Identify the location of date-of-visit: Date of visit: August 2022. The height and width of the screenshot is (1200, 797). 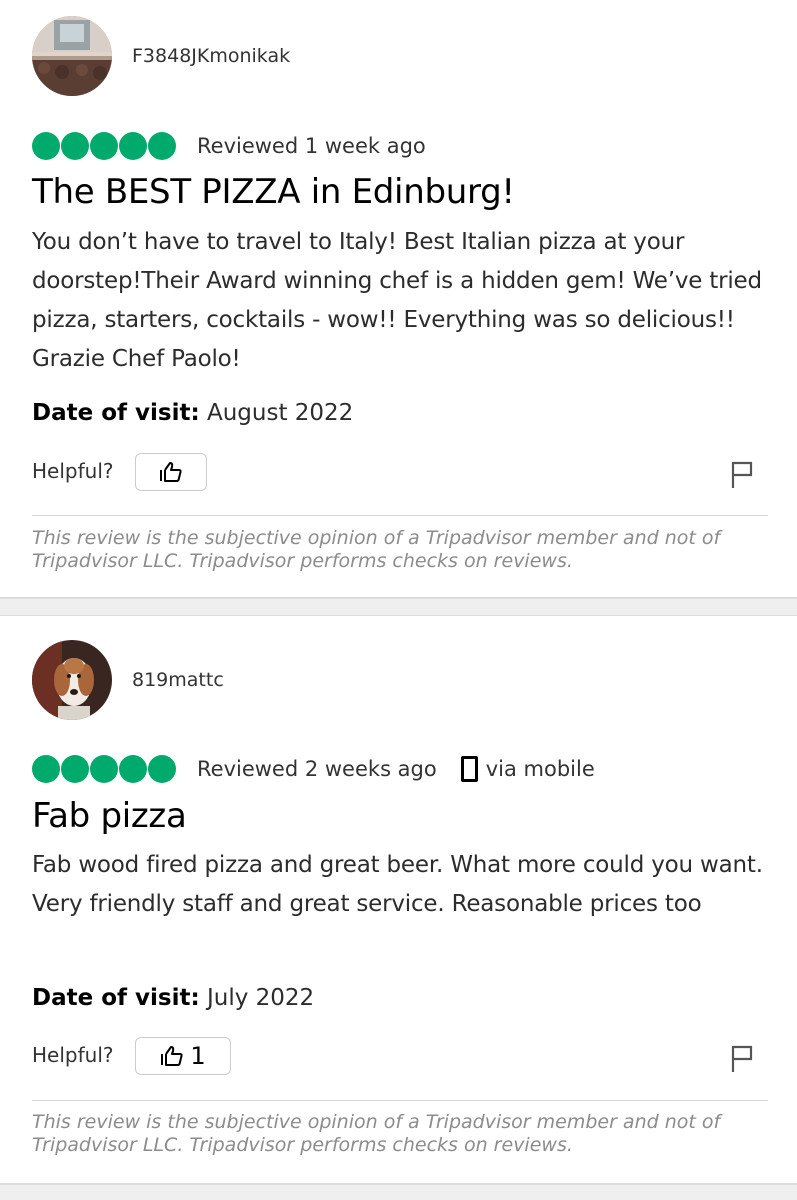
(192, 413).